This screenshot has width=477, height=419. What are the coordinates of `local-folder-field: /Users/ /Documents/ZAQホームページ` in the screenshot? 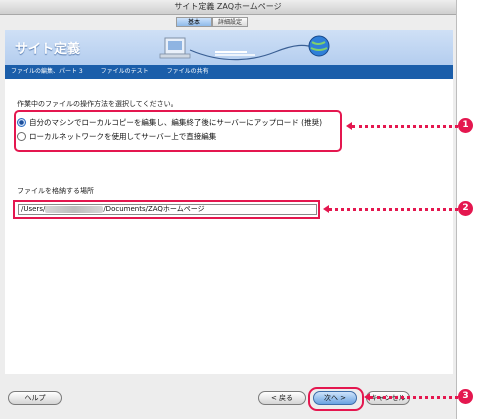 It's located at (167, 209).